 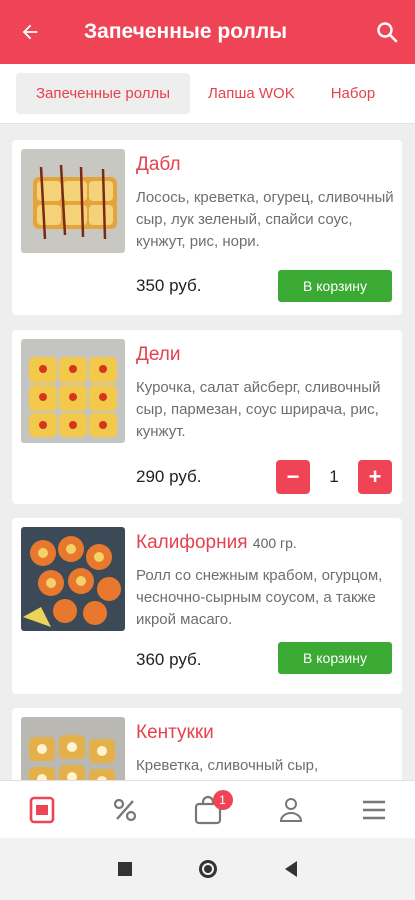 What do you see at coordinates (158, 164) in the screenshot?
I see `product-name: Дабл` at bounding box center [158, 164].